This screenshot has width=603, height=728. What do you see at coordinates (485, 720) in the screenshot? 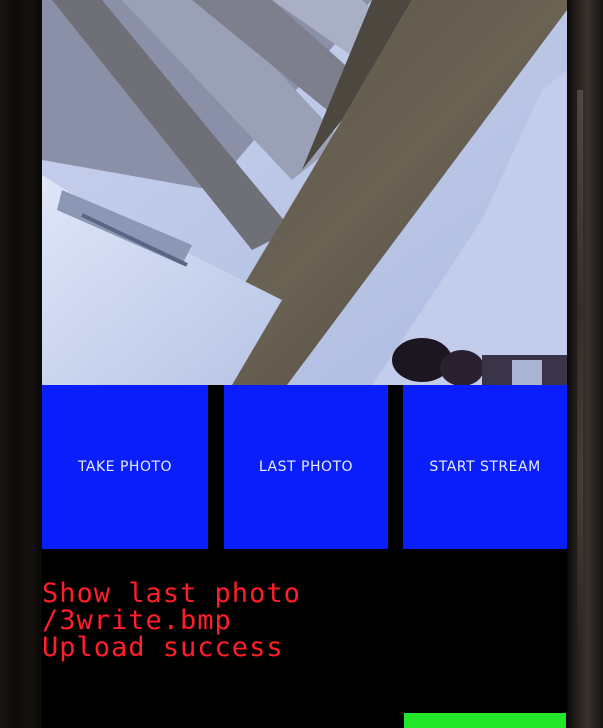
I see `status-indicator` at bounding box center [485, 720].